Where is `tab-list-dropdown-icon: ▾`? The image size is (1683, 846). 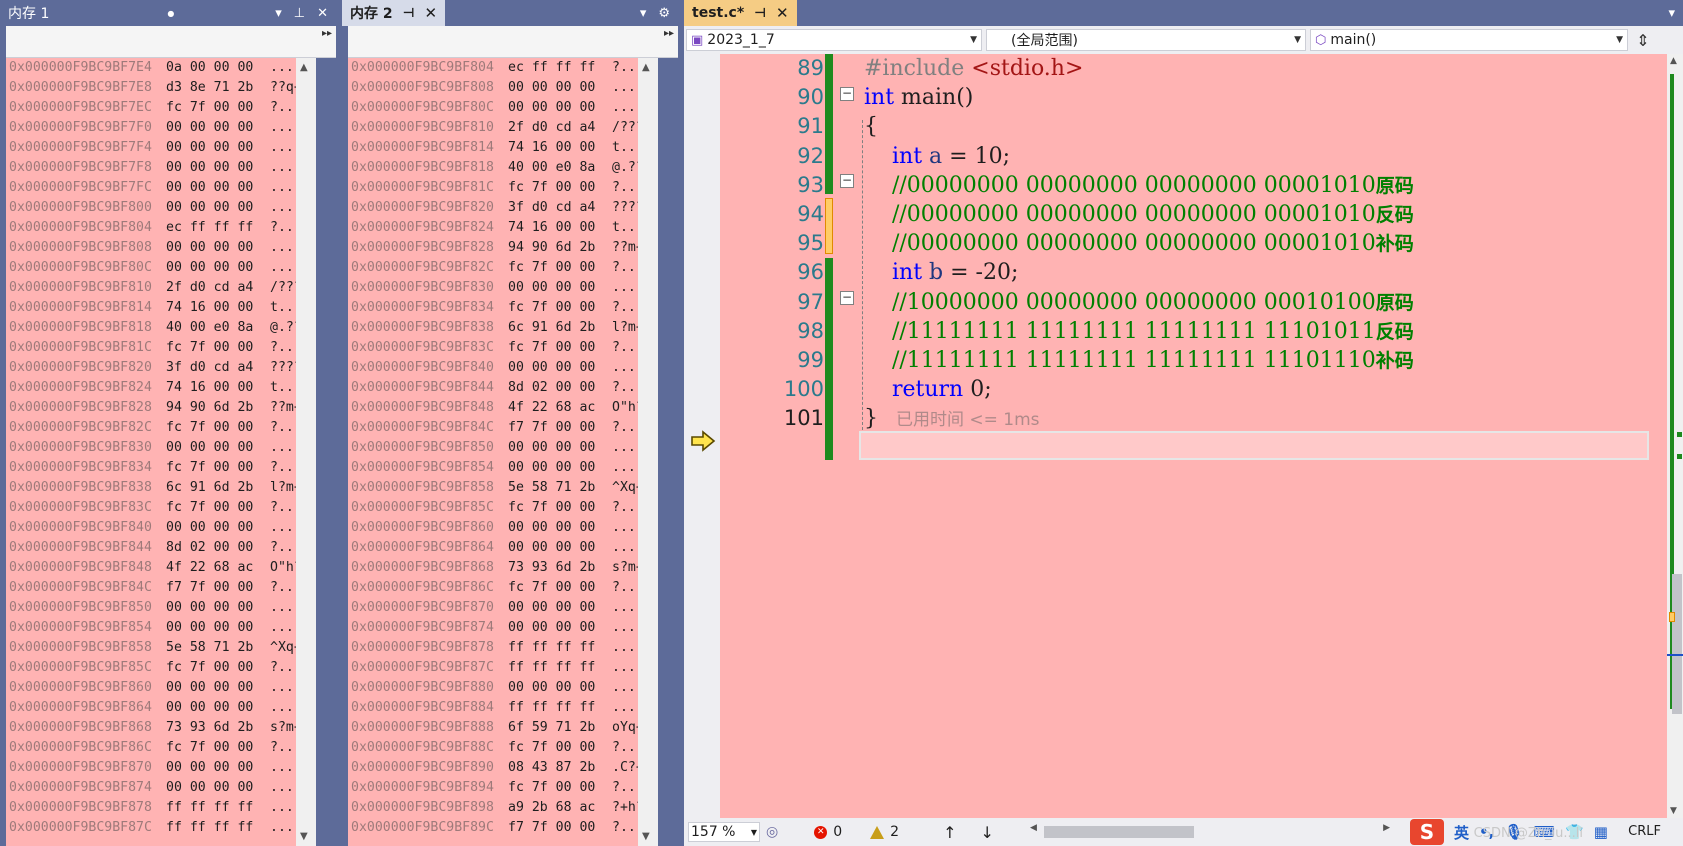 tab-list-dropdown-icon: ▾ is located at coordinates (1671, 13).